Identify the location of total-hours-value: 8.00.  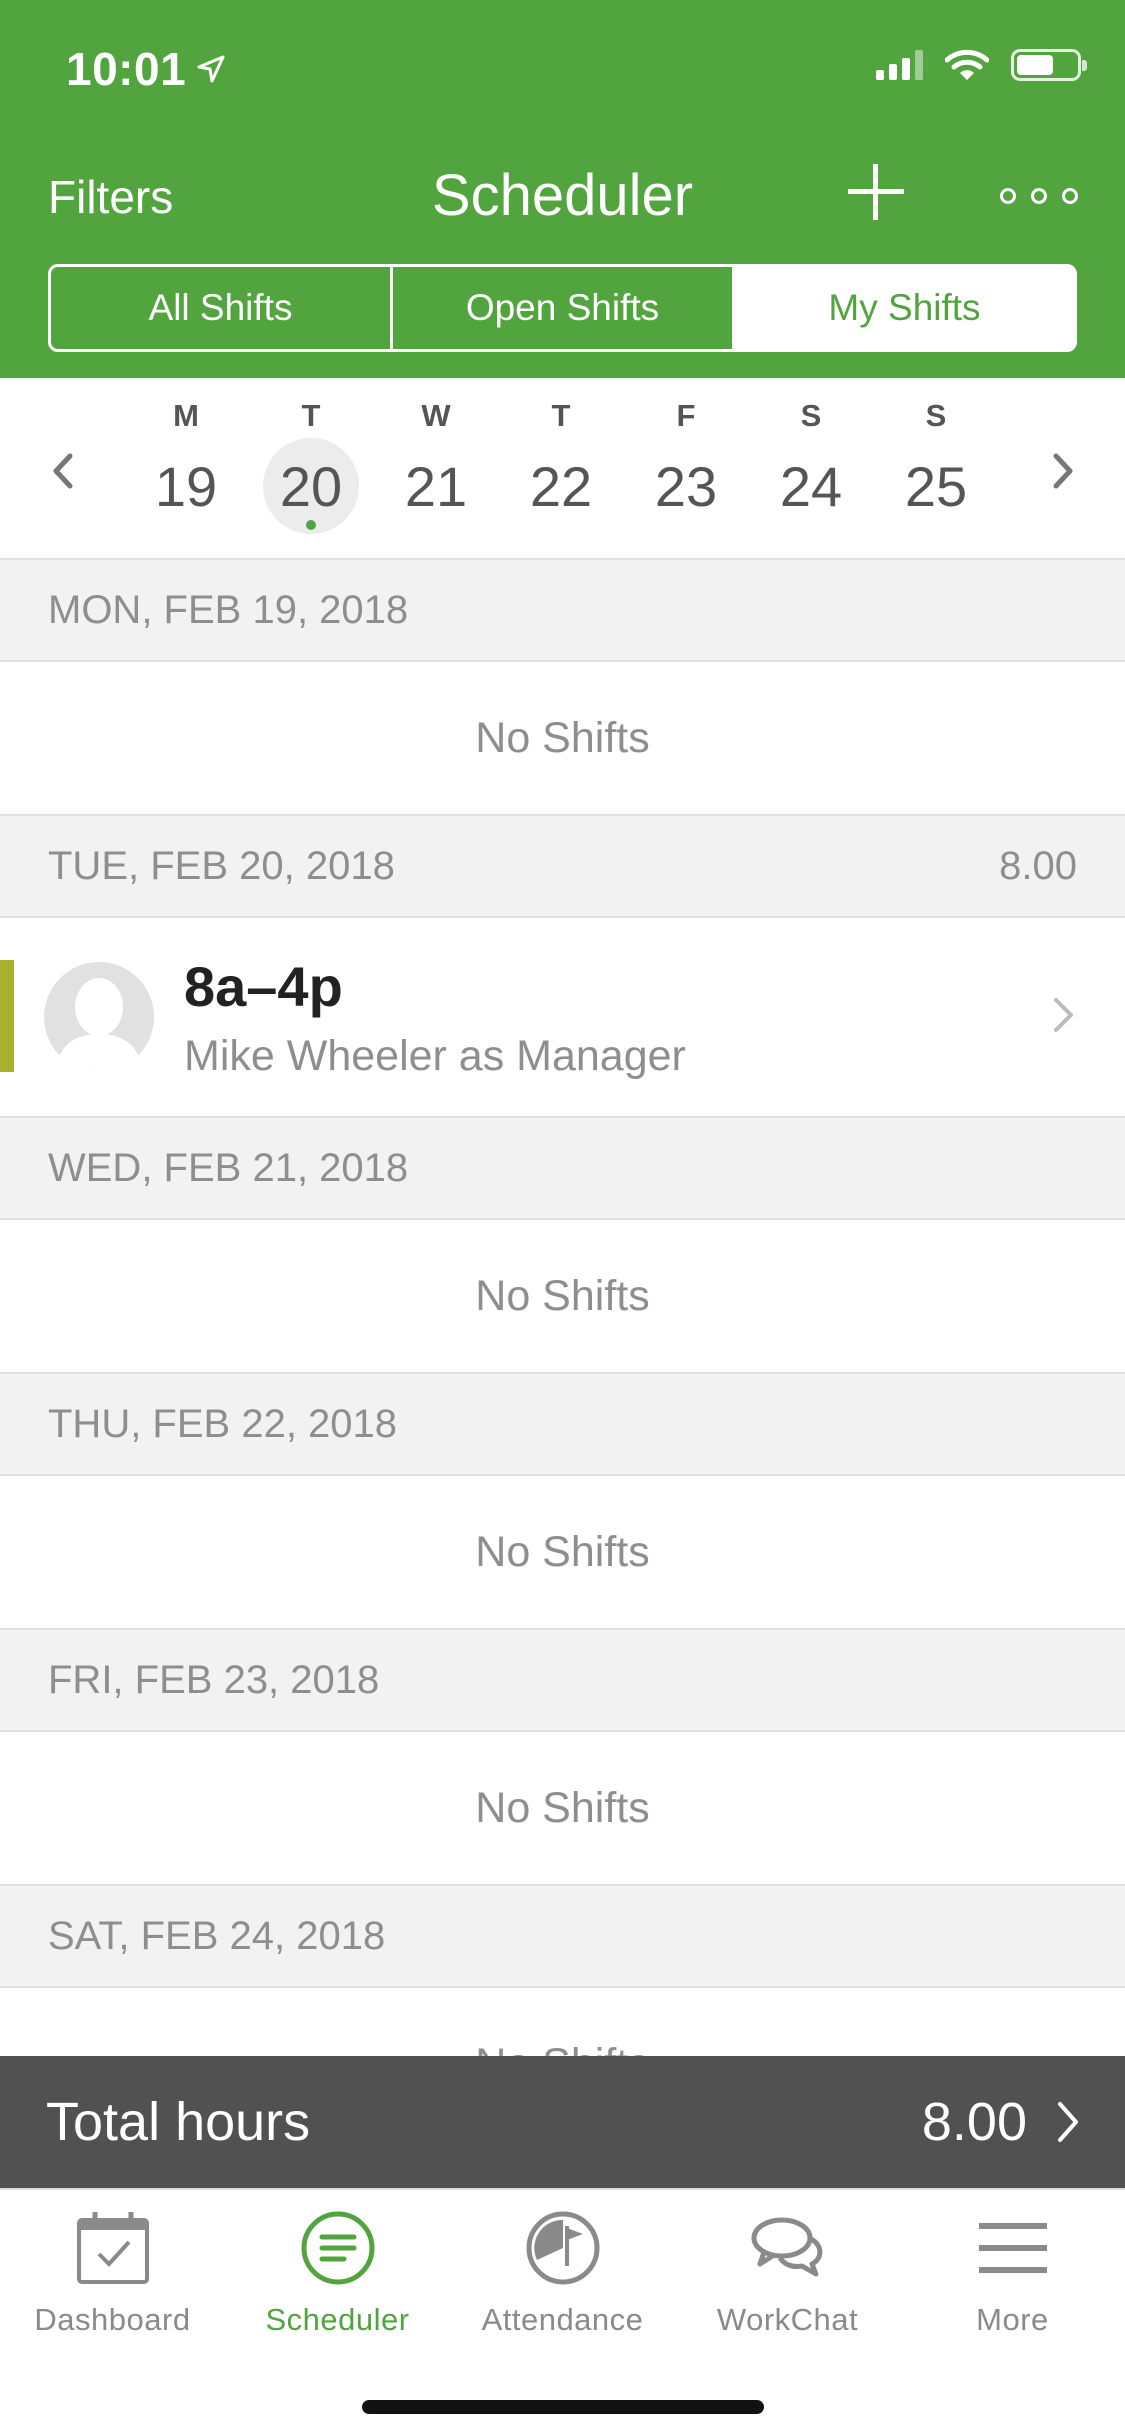
(974, 2122).